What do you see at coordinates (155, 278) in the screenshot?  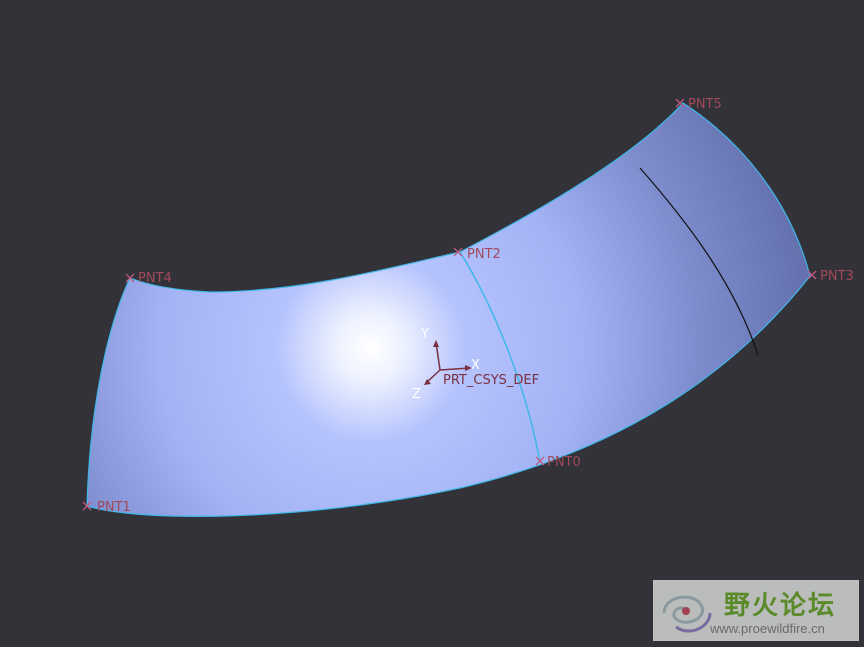 I see `datum-point-label: PNT4` at bounding box center [155, 278].